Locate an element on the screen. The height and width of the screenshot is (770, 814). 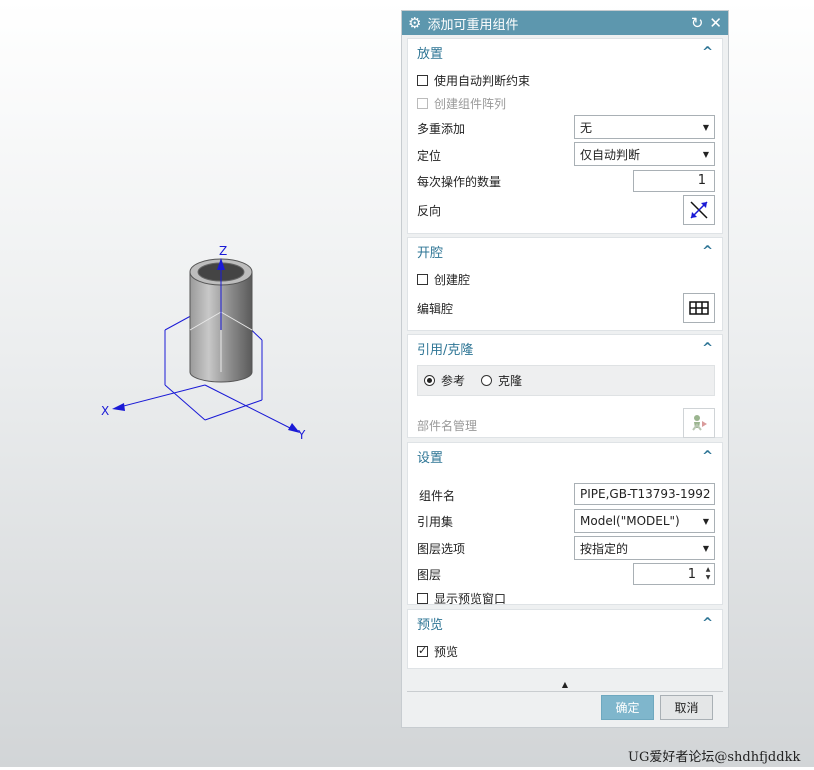
part-name-mgmt-button is located at coordinates (699, 423).